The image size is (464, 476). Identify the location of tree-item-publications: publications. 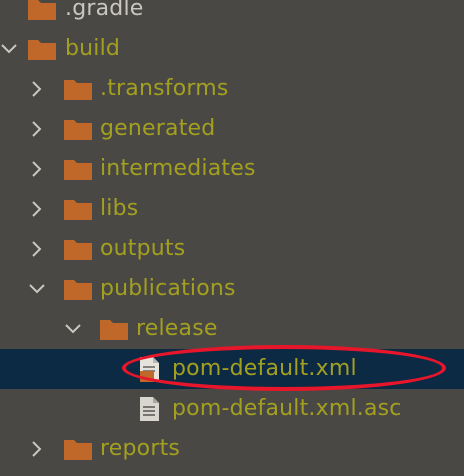
(232, 289).